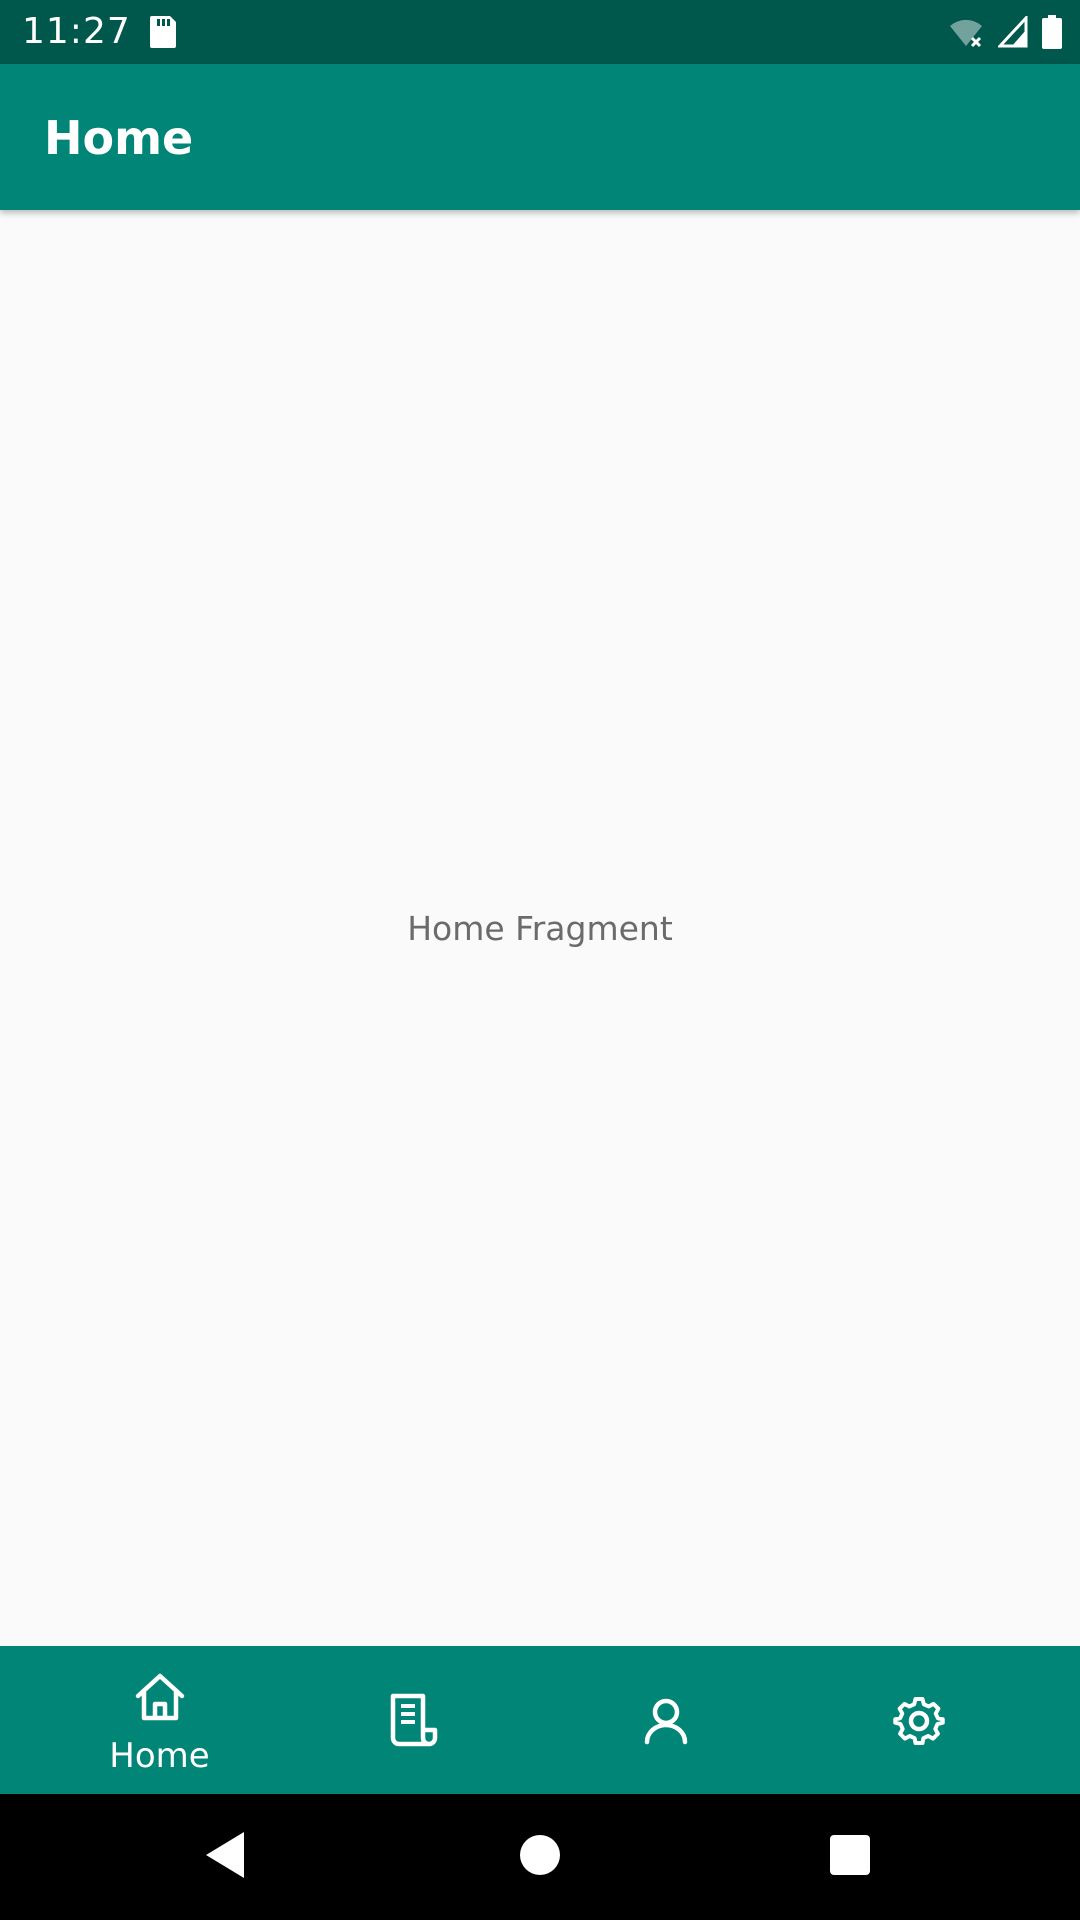 This screenshot has width=1080, height=1920. What do you see at coordinates (850, 1855) in the screenshot?
I see `recents-icon` at bounding box center [850, 1855].